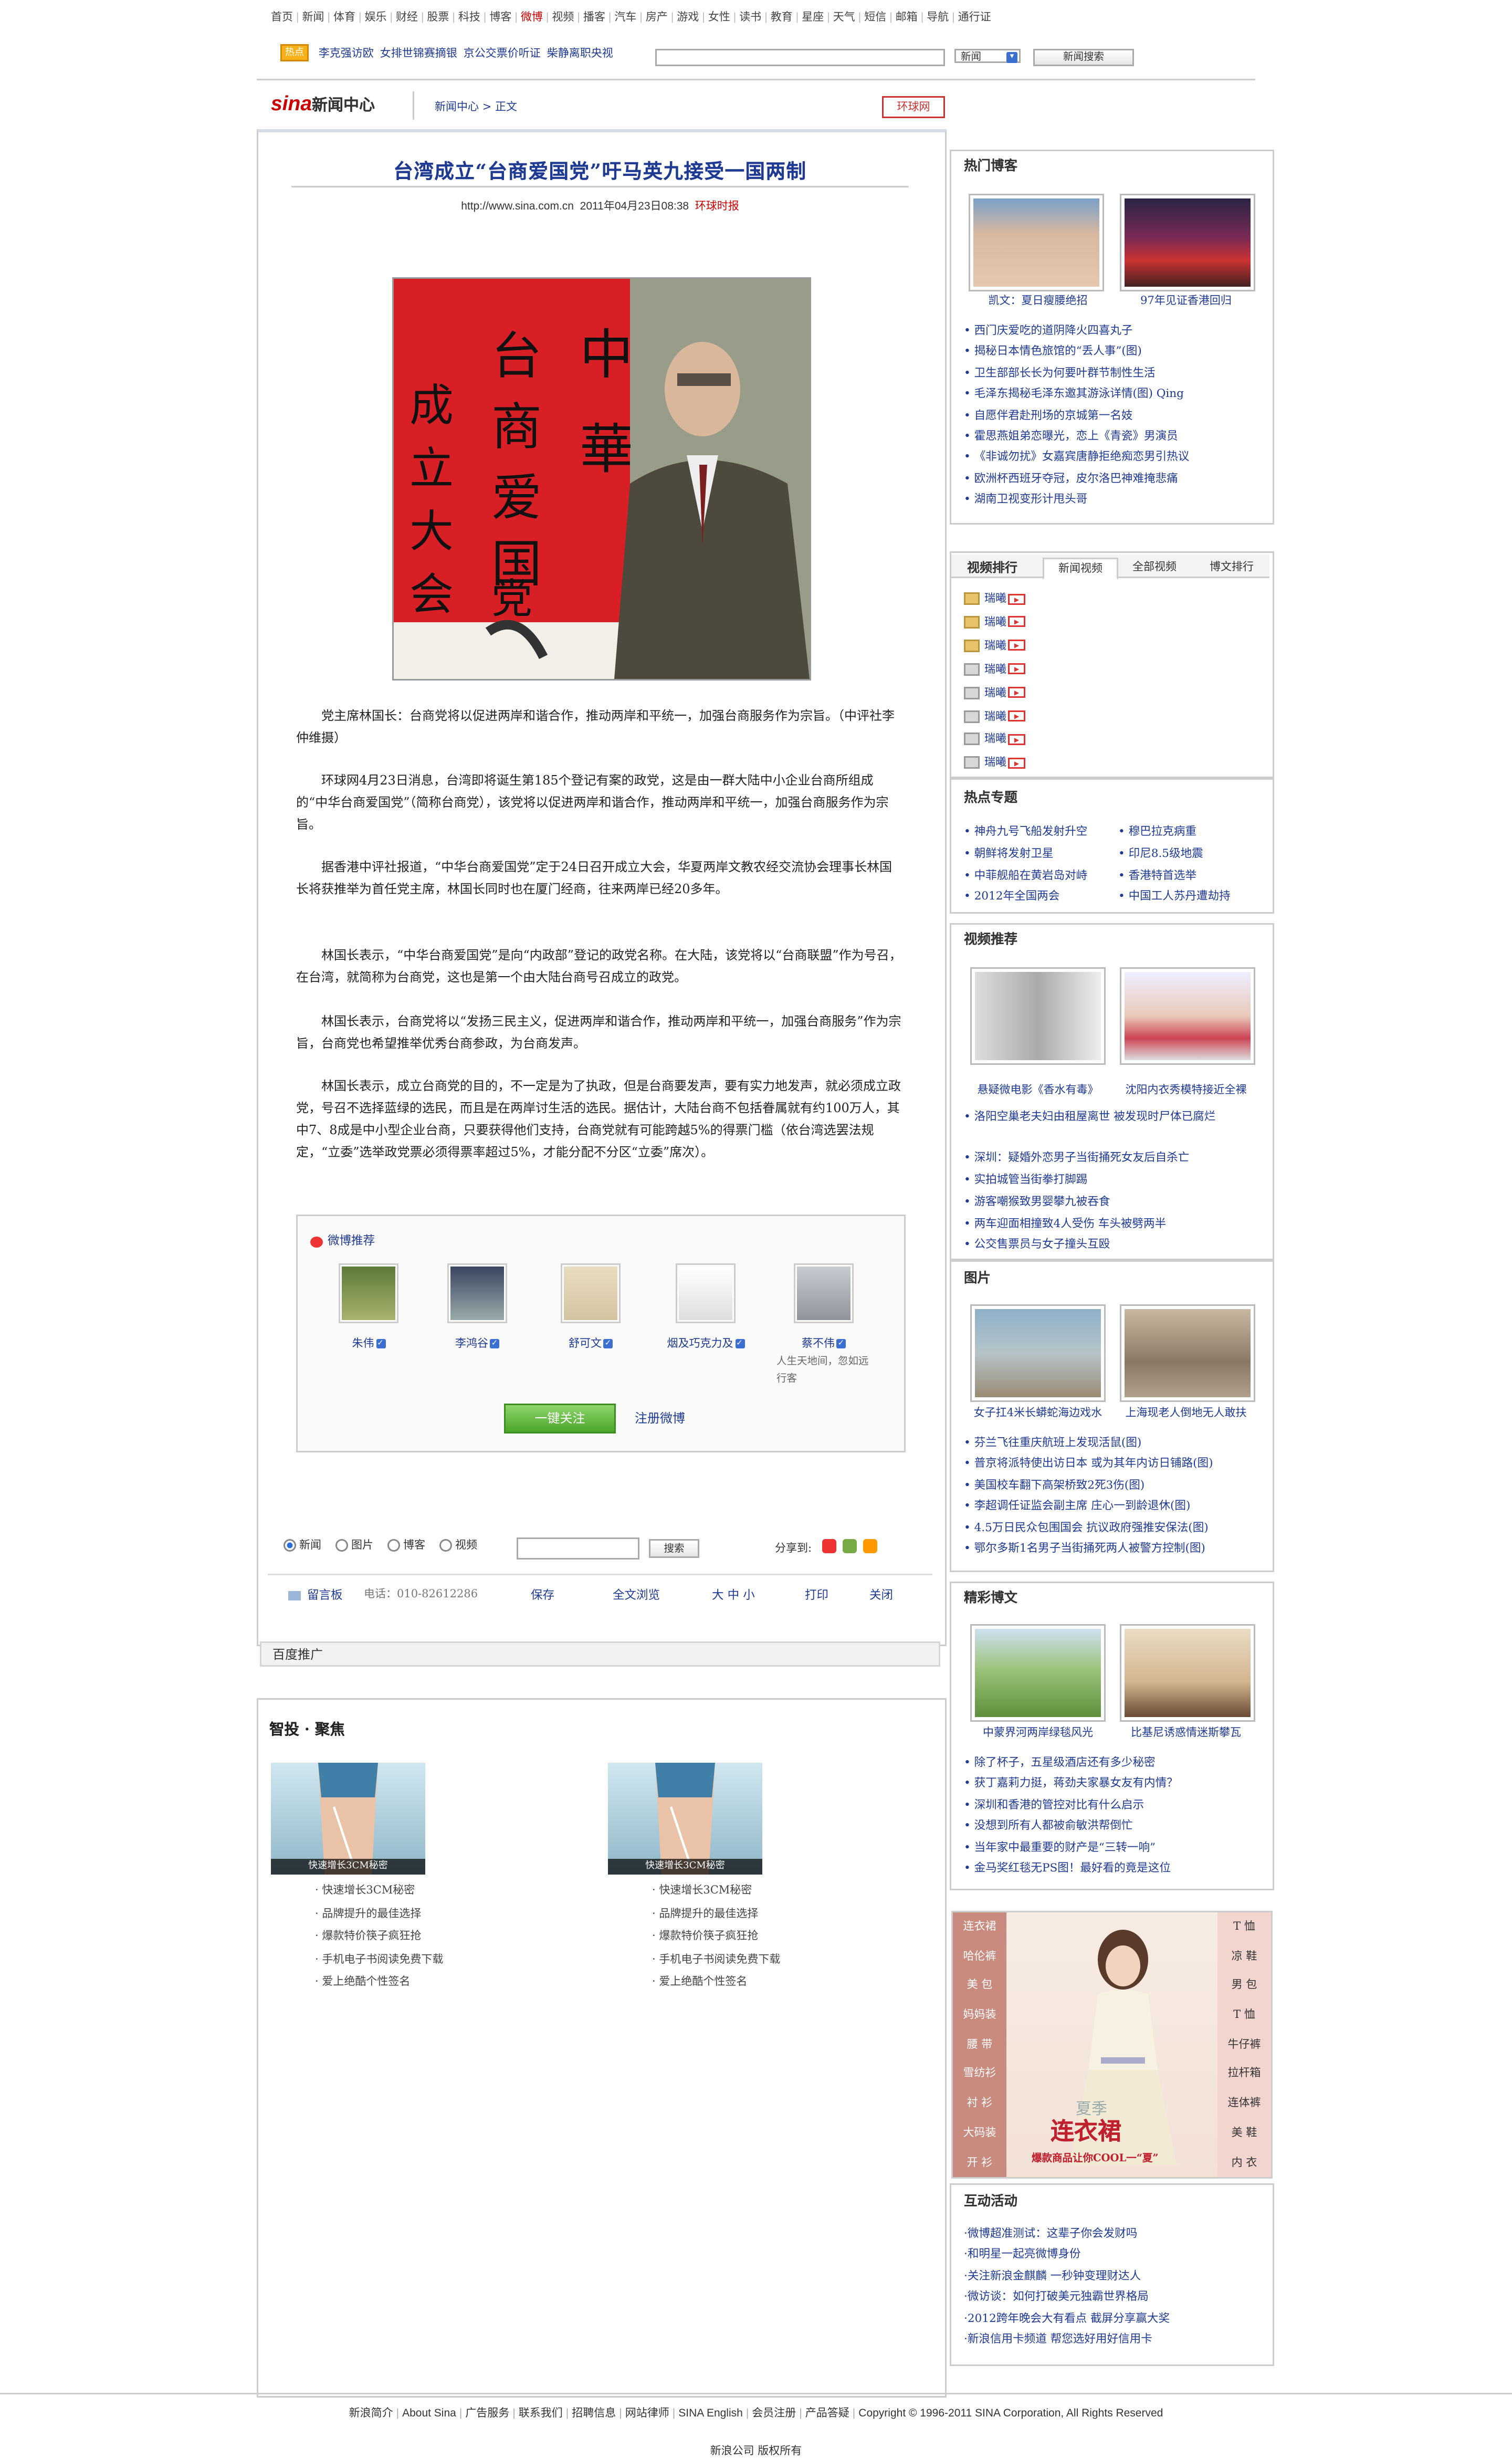  I want to click on nav-item: 房产, so click(657, 18).